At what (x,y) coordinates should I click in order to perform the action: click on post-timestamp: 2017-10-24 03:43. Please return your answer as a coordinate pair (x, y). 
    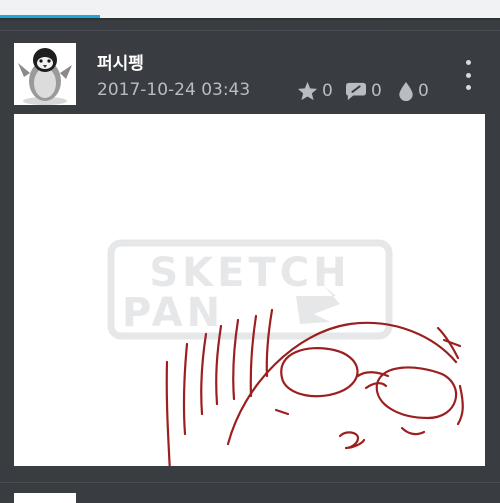
    Looking at the image, I should click on (174, 90).